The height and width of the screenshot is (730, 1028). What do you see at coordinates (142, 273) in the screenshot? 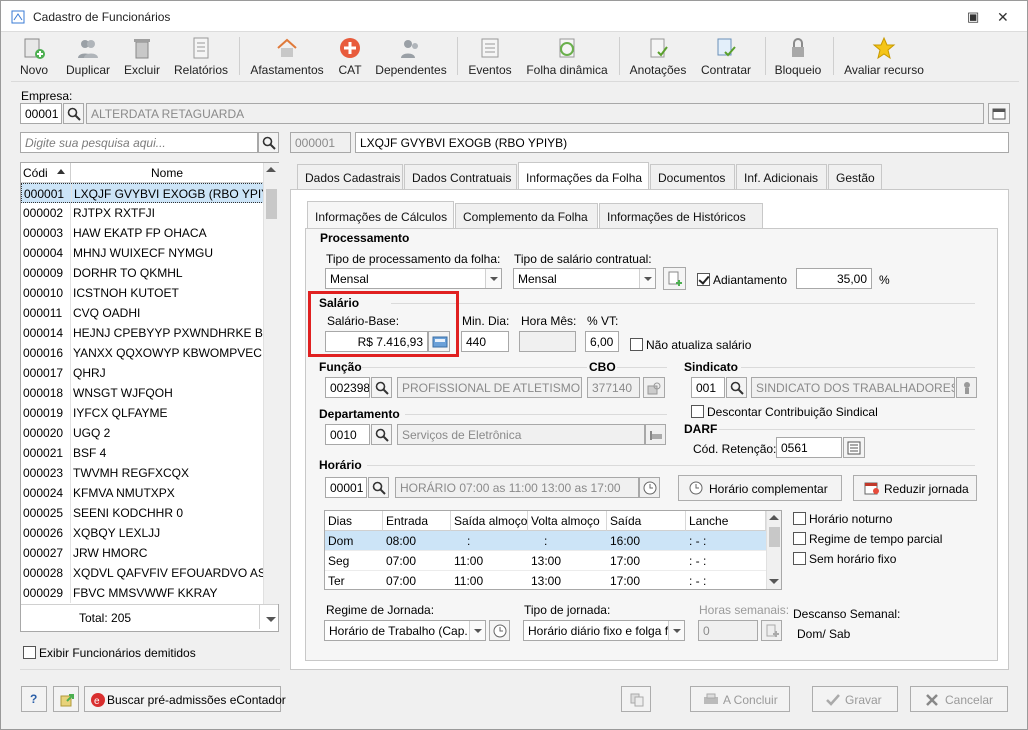
I see `list-item: 000009 DORHR TO QKMHL` at bounding box center [142, 273].